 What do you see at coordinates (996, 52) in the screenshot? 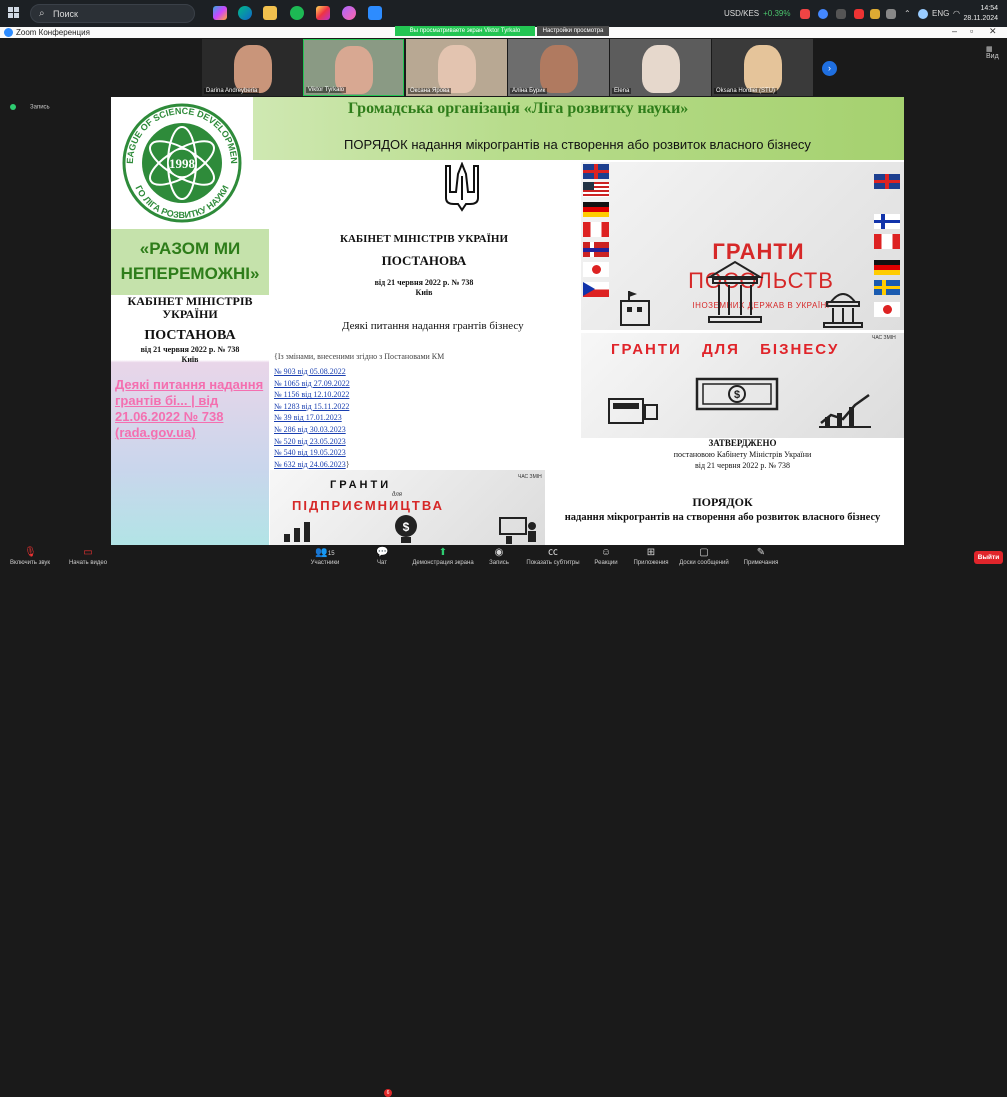
I see `view-button: ▦ Вид` at bounding box center [996, 52].